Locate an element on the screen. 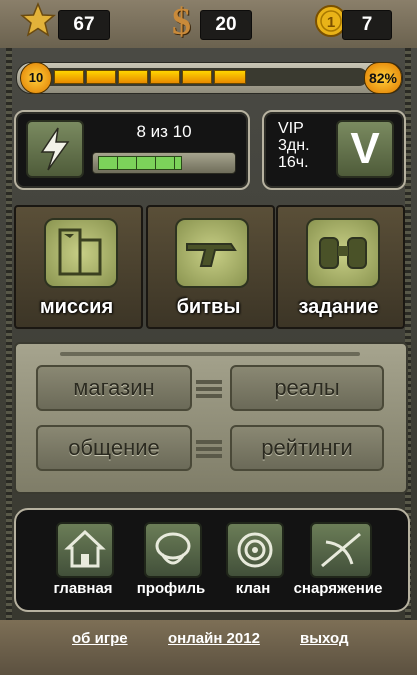  shop-button: магазин is located at coordinates (114, 388).